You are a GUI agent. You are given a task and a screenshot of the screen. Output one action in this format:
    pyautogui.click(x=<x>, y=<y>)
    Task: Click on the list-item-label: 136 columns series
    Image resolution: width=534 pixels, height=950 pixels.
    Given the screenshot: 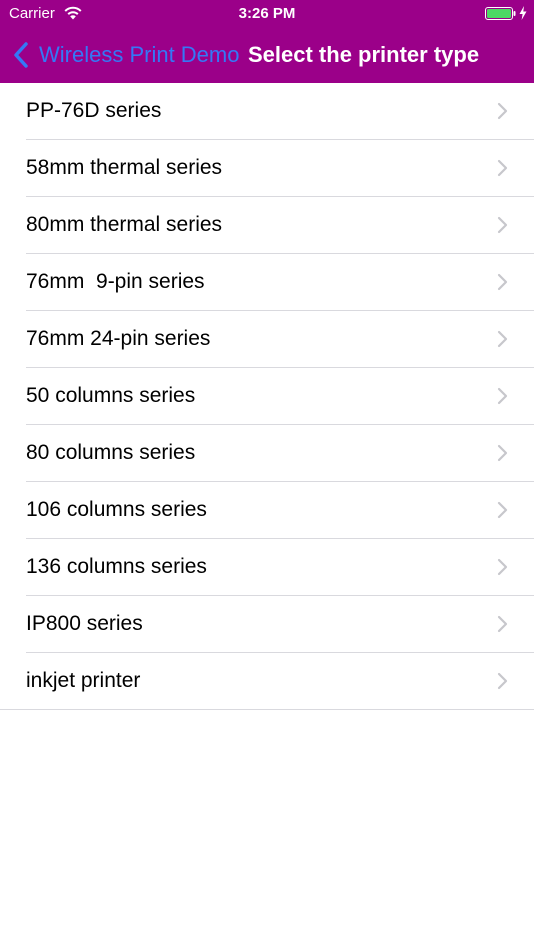 What is the action you would take?
    pyautogui.click(x=116, y=566)
    